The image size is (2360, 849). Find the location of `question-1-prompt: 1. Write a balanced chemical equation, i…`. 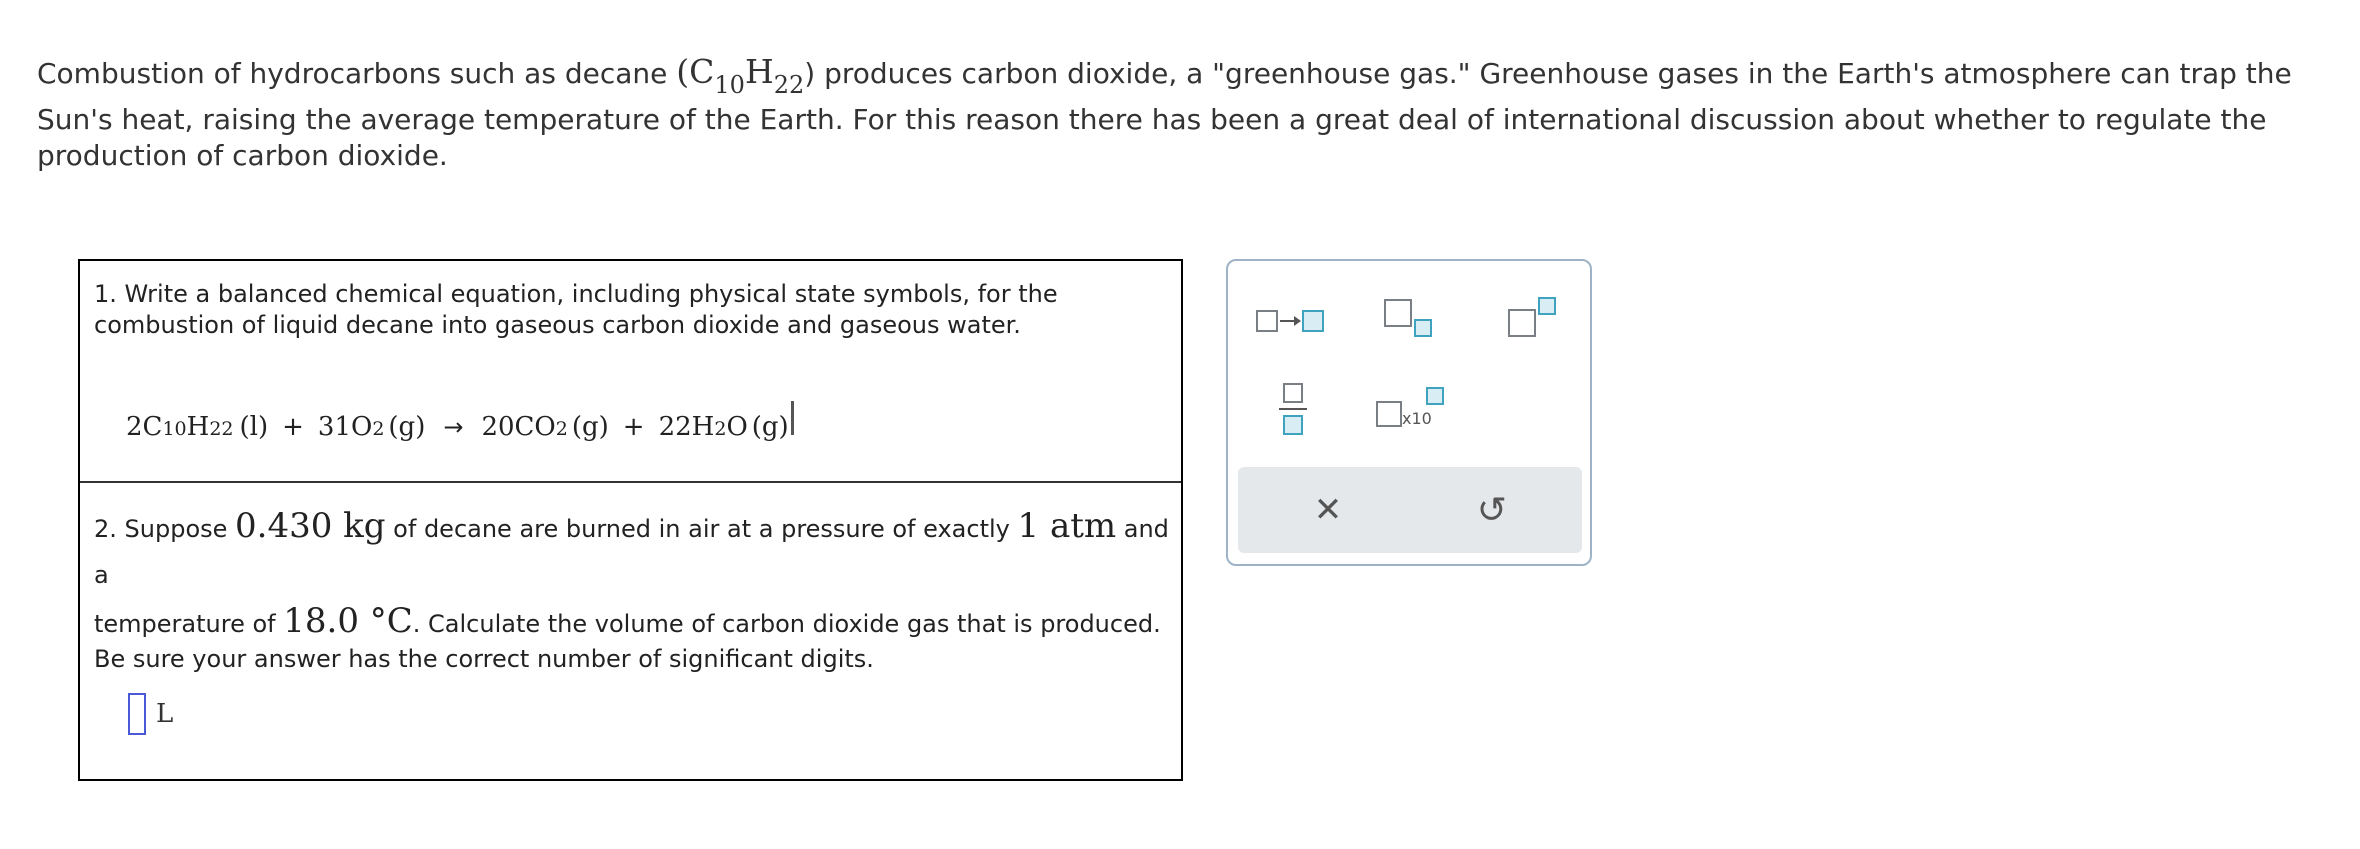

question-1-prompt: 1. Write a balanced chemical equation, i… is located at coordinates (576, 309).